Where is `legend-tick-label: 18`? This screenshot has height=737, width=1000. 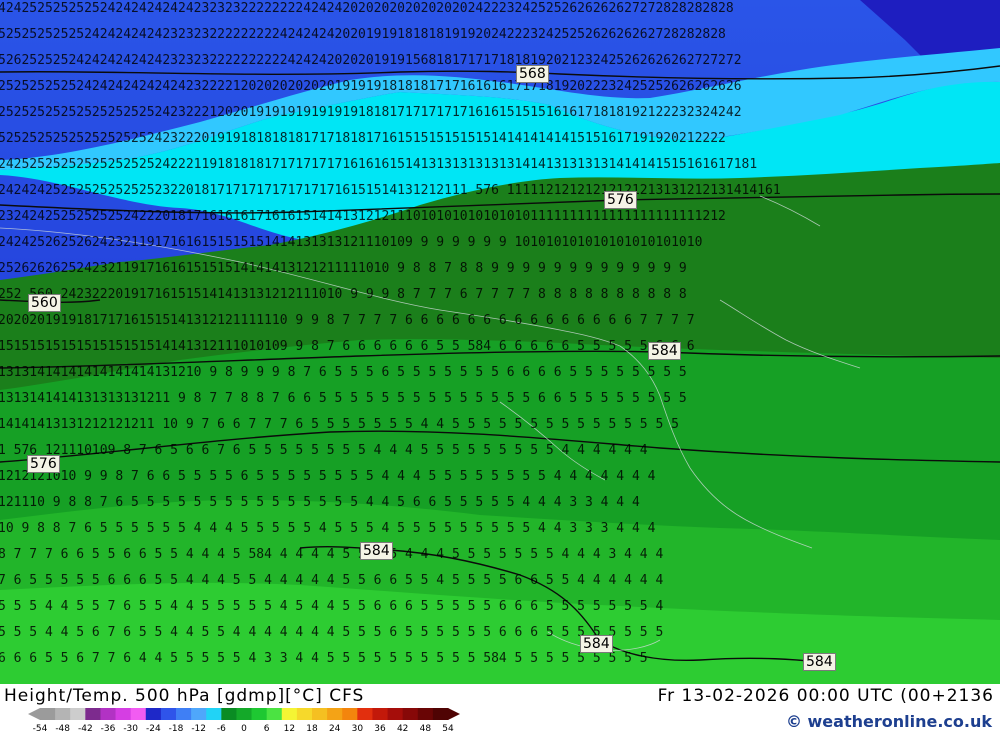
legend-tick-label: 18 is located at coordinates (312, 728).